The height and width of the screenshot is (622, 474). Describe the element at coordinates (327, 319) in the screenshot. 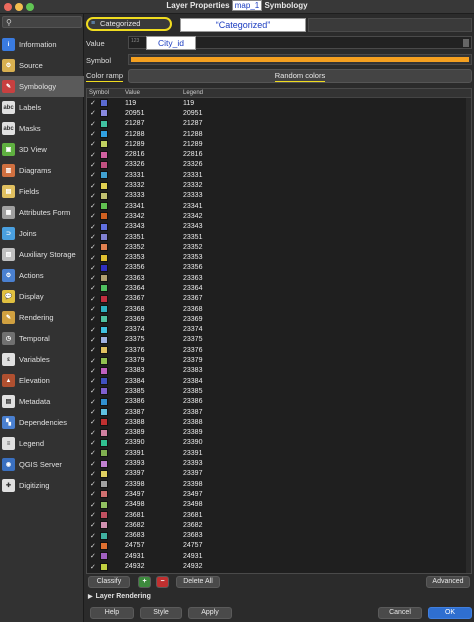

I see `category-legend: 23369` at that location.